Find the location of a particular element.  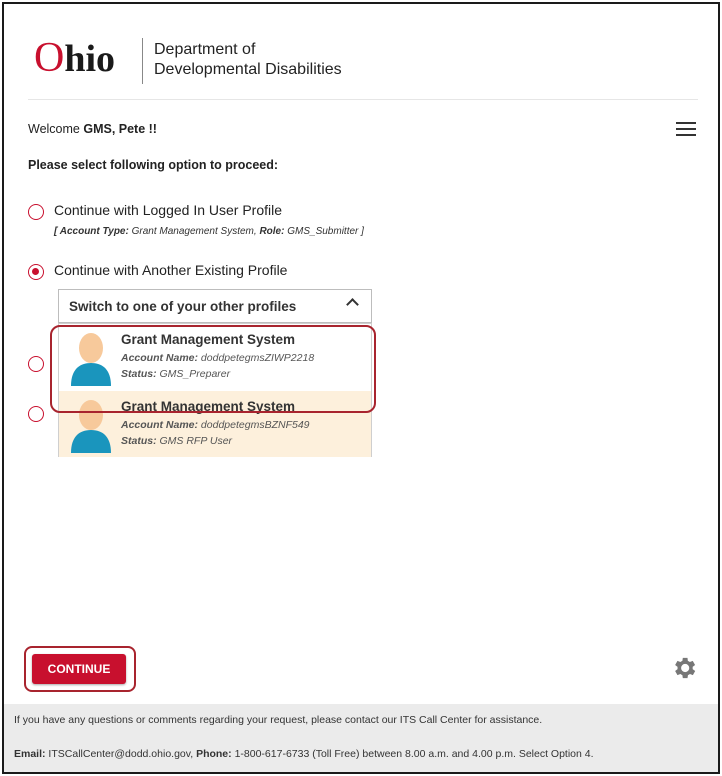

chevron-up-icon is located at coordinates (352, 304).